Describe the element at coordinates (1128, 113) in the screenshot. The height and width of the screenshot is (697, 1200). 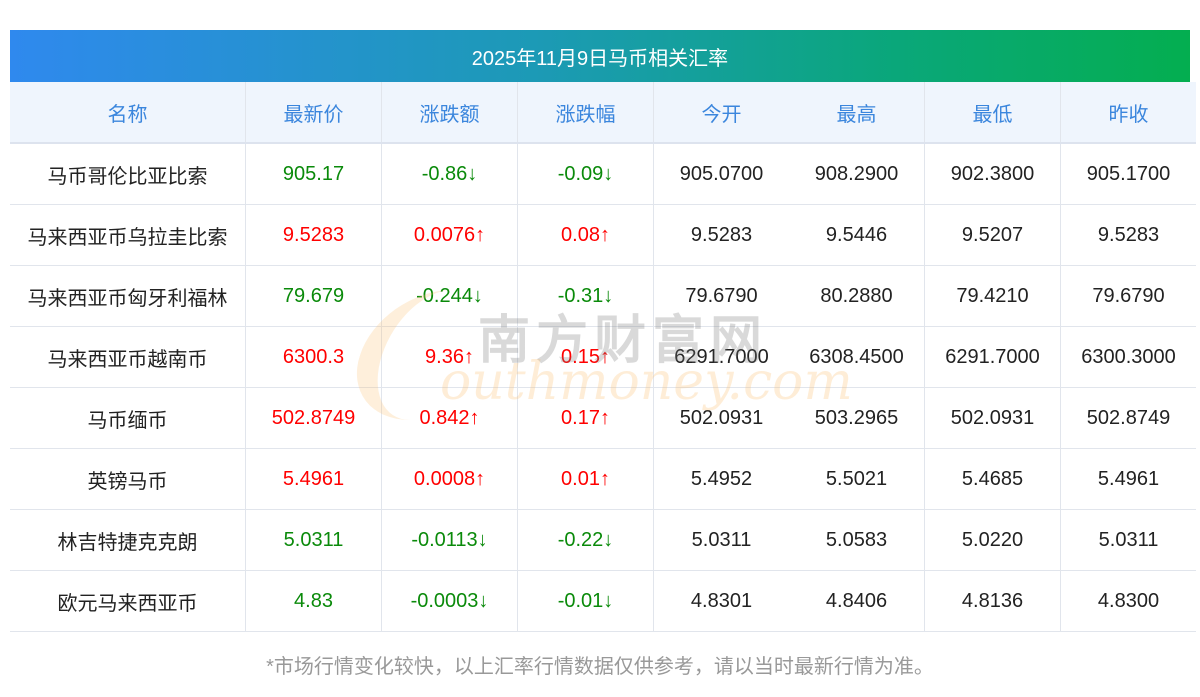
I see `col-header-prev: 昨收` at that location.